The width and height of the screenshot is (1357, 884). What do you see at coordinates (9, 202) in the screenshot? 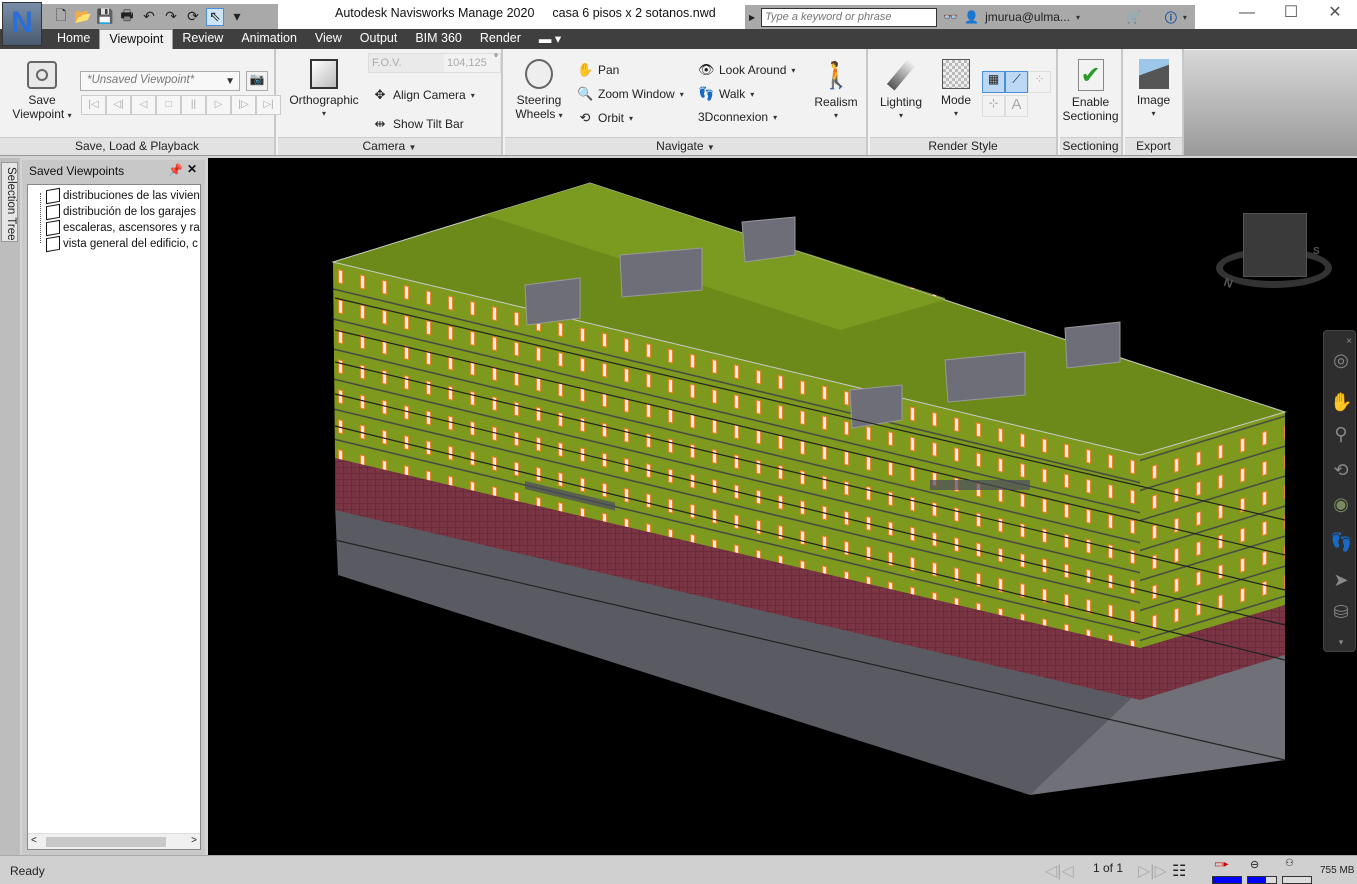
I see `selection-tree-tab: Selection Tree` at bounding box center [9, 202].